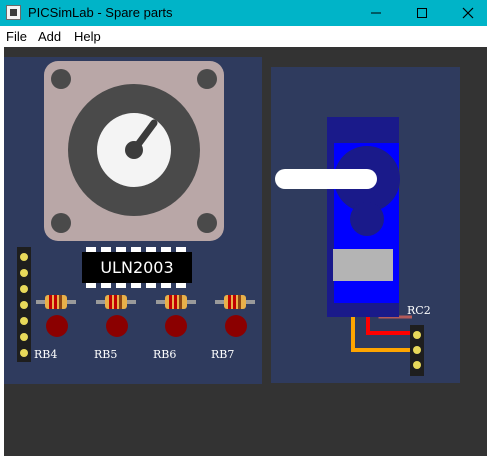 Image resolution: width=491 pixels, height=456 pixels. What do you see at coordinates (489, 228) in the screenshot?
I see `window-border-right` at bounding box center [489, 228].